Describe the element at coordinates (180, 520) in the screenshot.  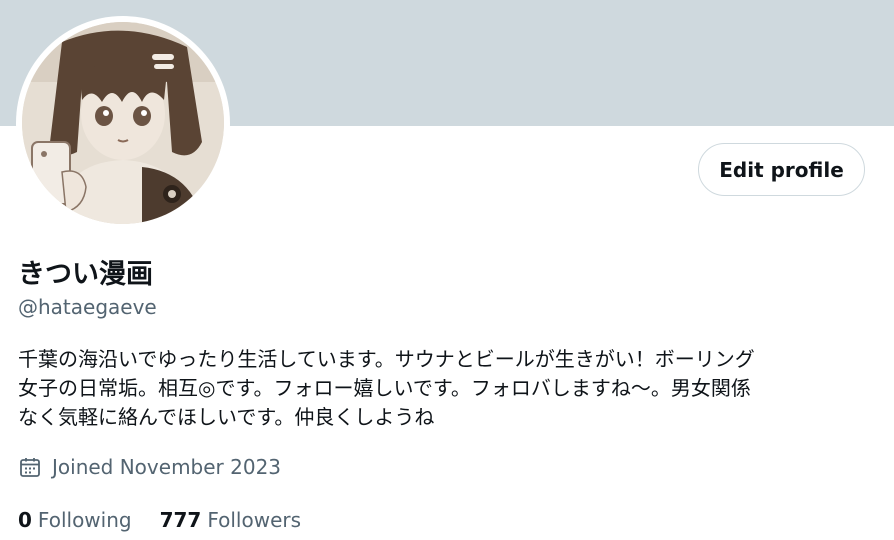
I see `followers-count: 777` at that location.